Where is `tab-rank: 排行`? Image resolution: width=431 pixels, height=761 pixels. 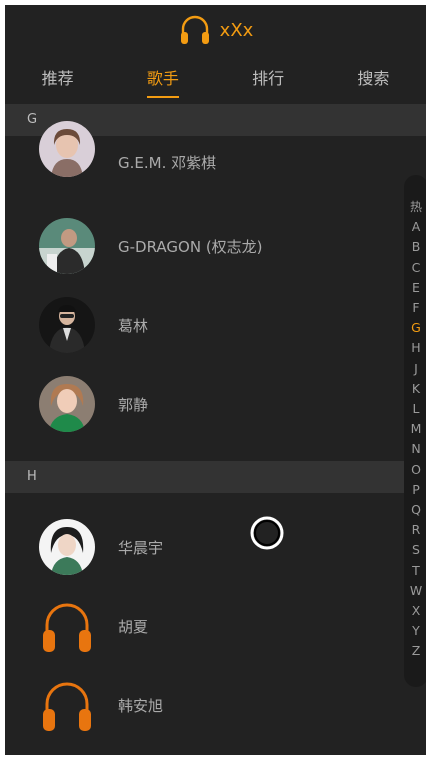
tab-rank: 排行 is located at coordinates (268, 80).